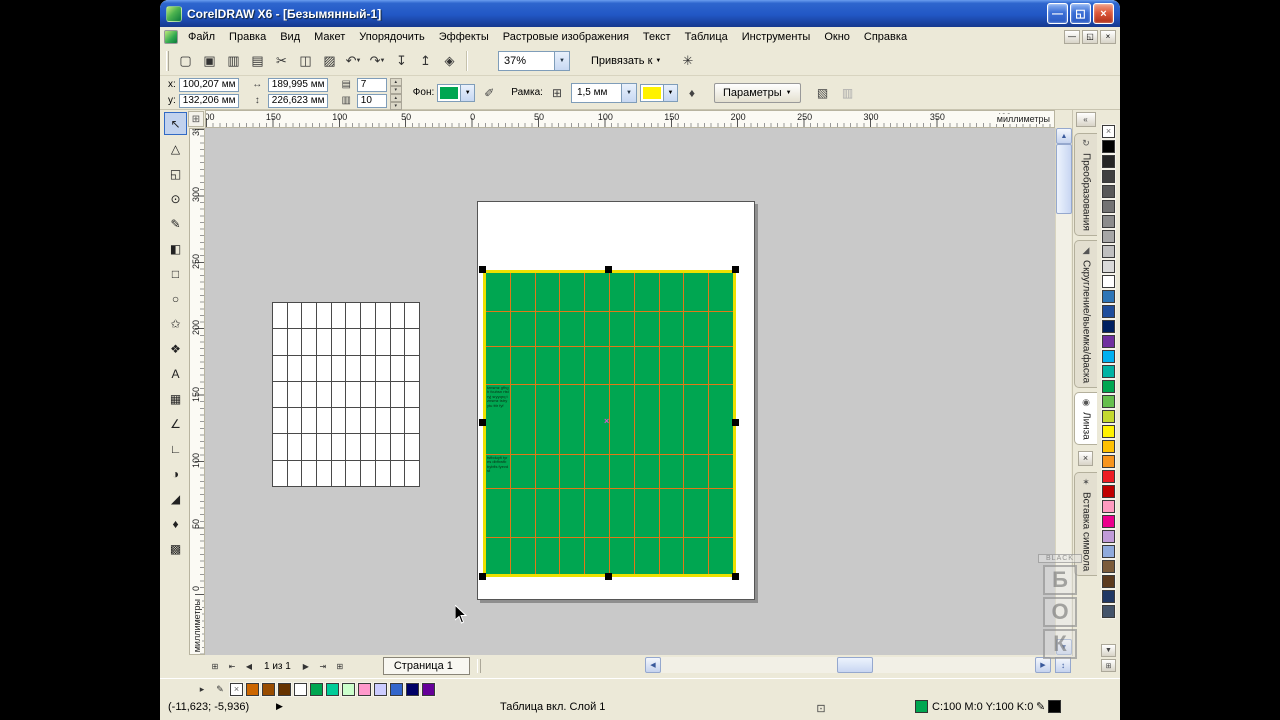  Describe the element at coordinates (297, 84) in the screenshot. I see `object-width-field` at that location.